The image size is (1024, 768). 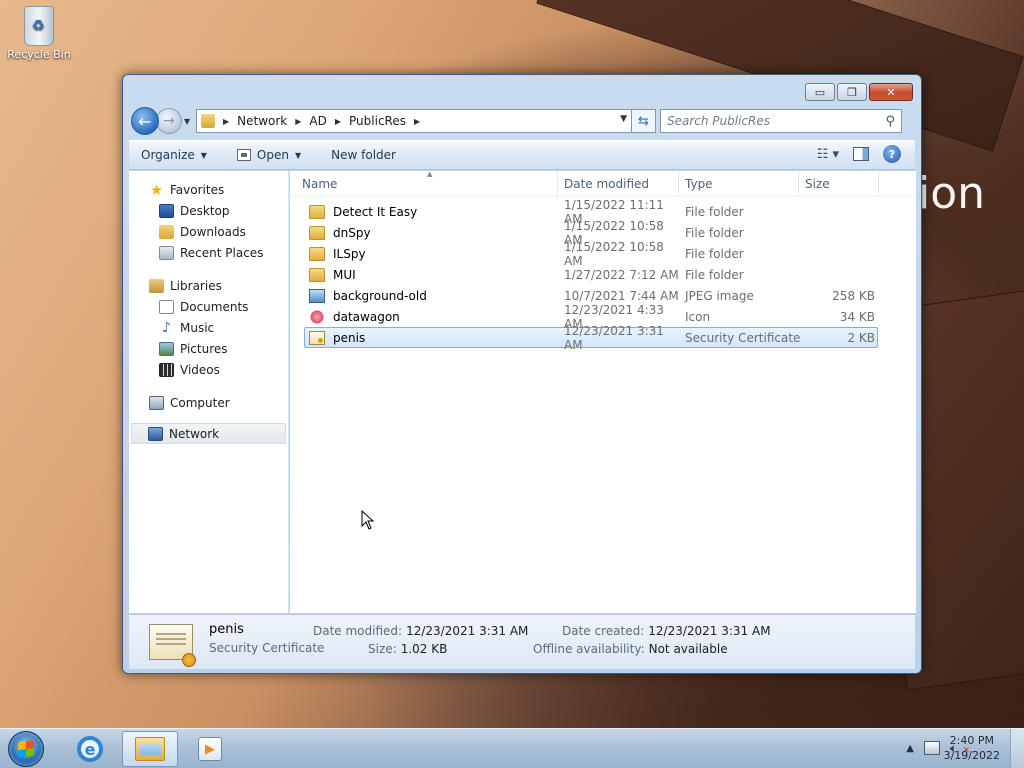 I want to click on forward-button: →, so click(x=169, y=121).